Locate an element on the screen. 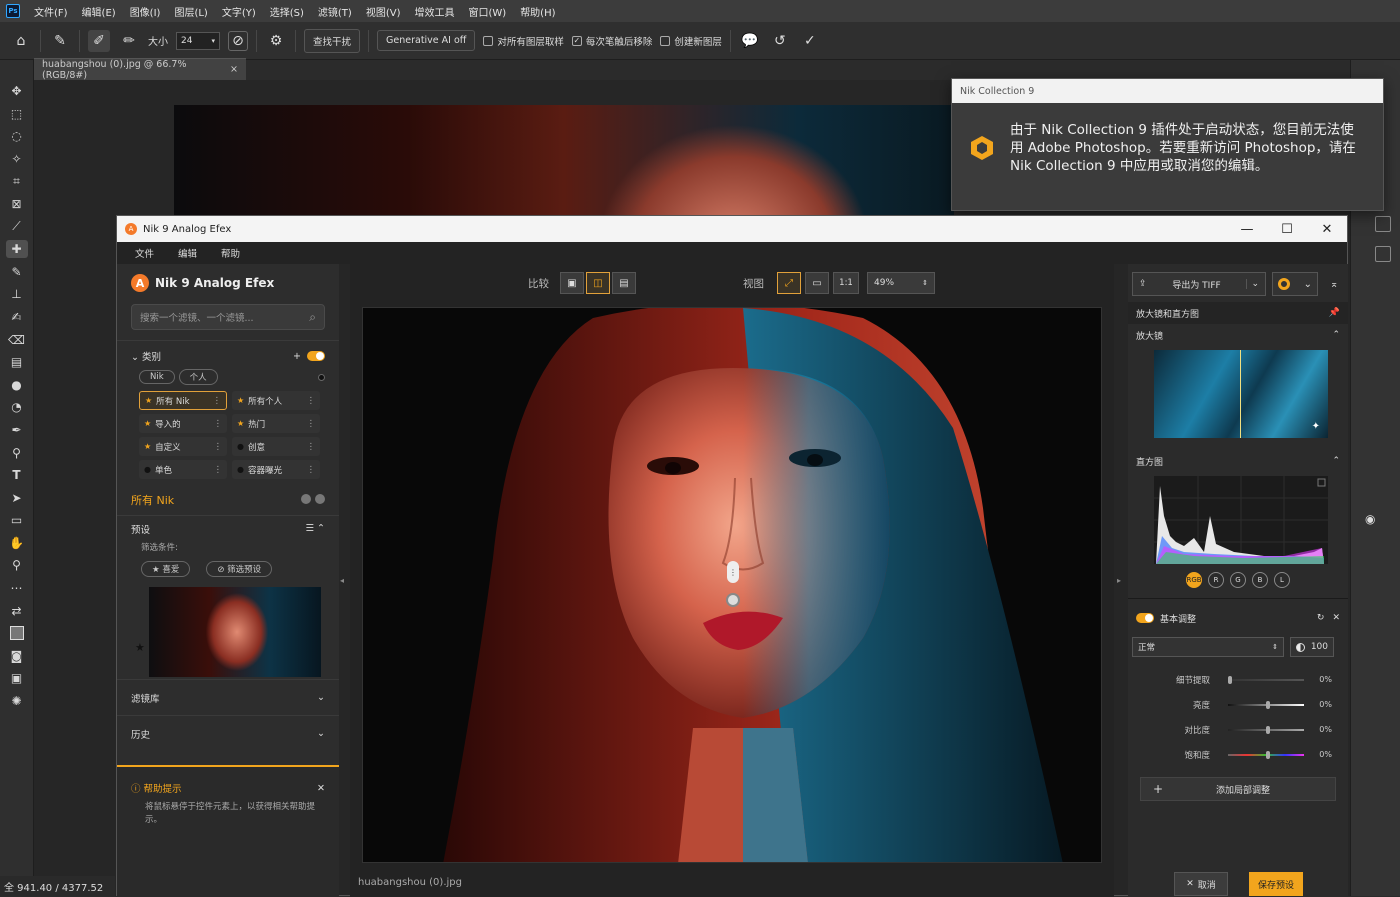 The height and width of the screenshot is (897, 1400). menu-select: 选择(S) is located at coordinates (287, 11).